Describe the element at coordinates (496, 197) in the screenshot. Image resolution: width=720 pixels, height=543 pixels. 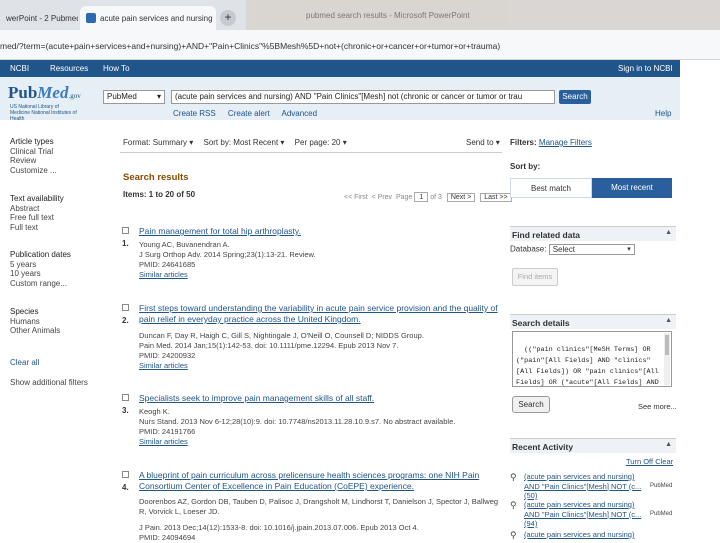
I see `last-page-button: Last >>` at that location.